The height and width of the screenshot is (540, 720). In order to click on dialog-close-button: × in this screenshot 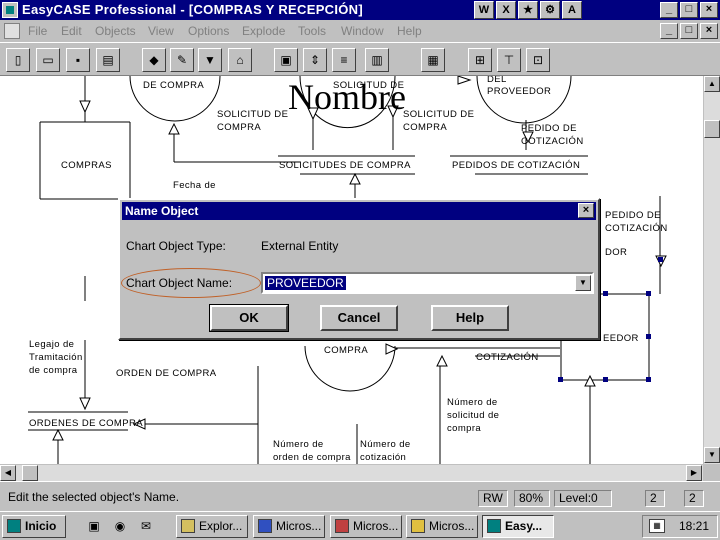, I will do `click(586, 210)`.